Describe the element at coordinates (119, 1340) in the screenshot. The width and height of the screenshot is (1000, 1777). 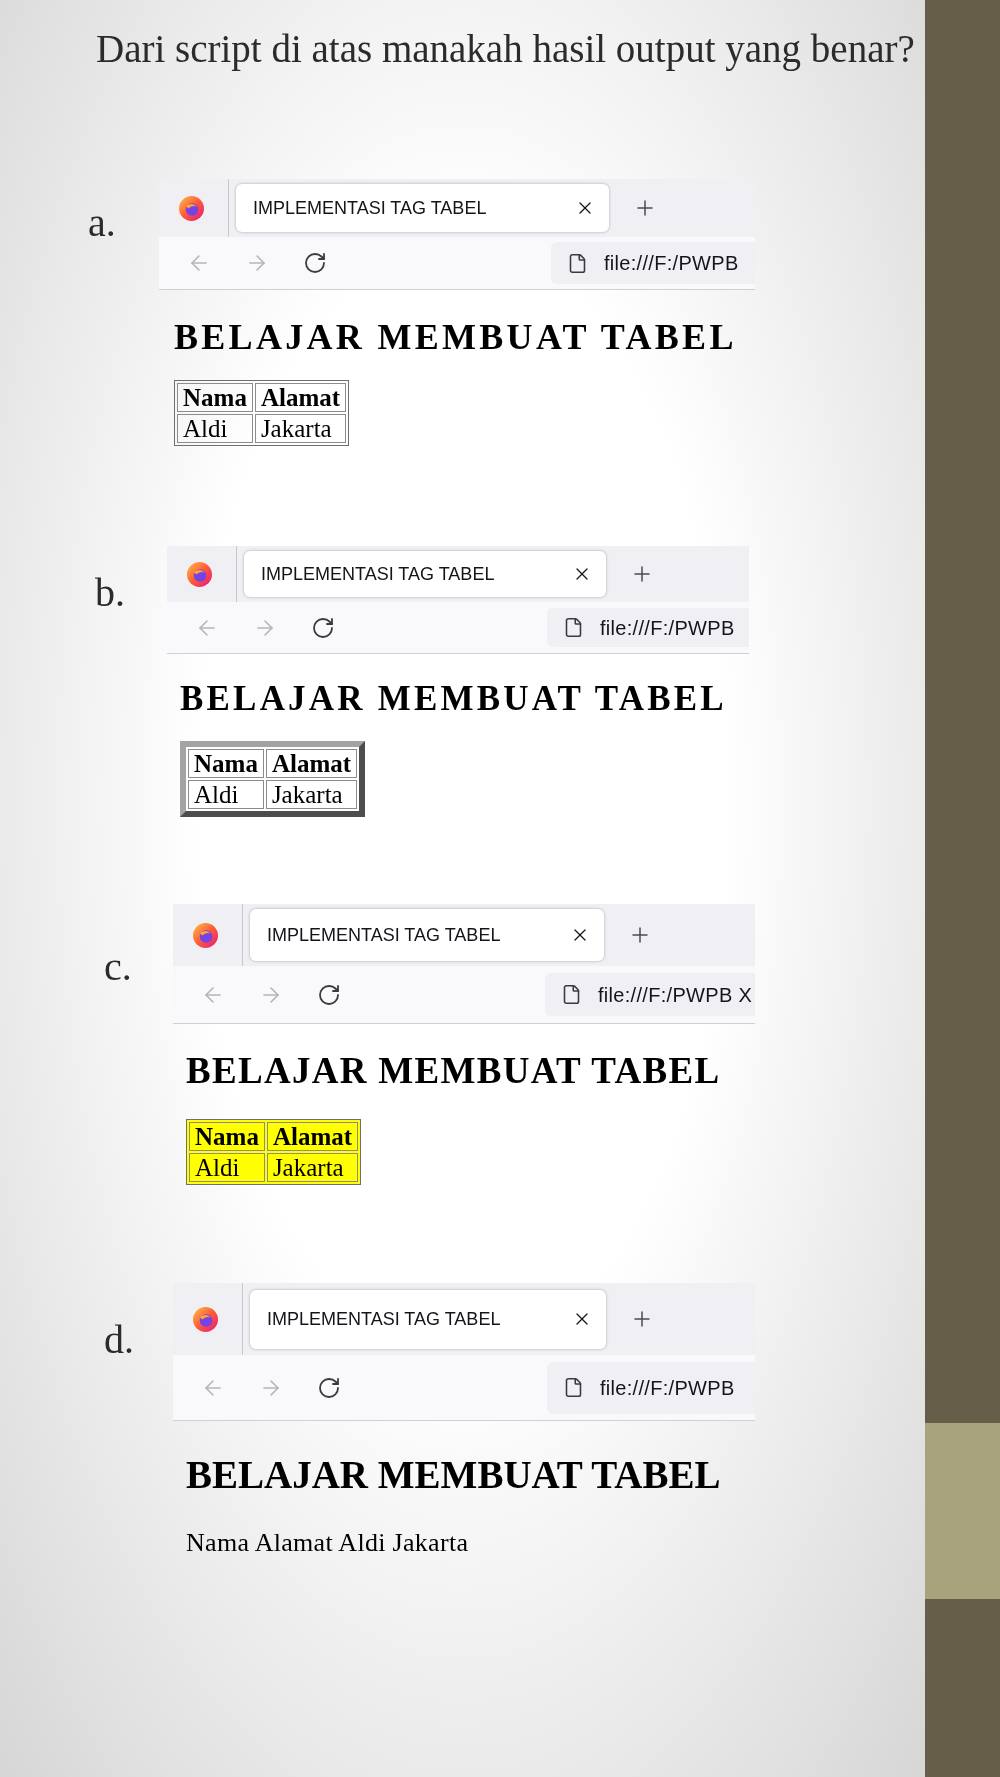
I see `option-label: d.` at that location.